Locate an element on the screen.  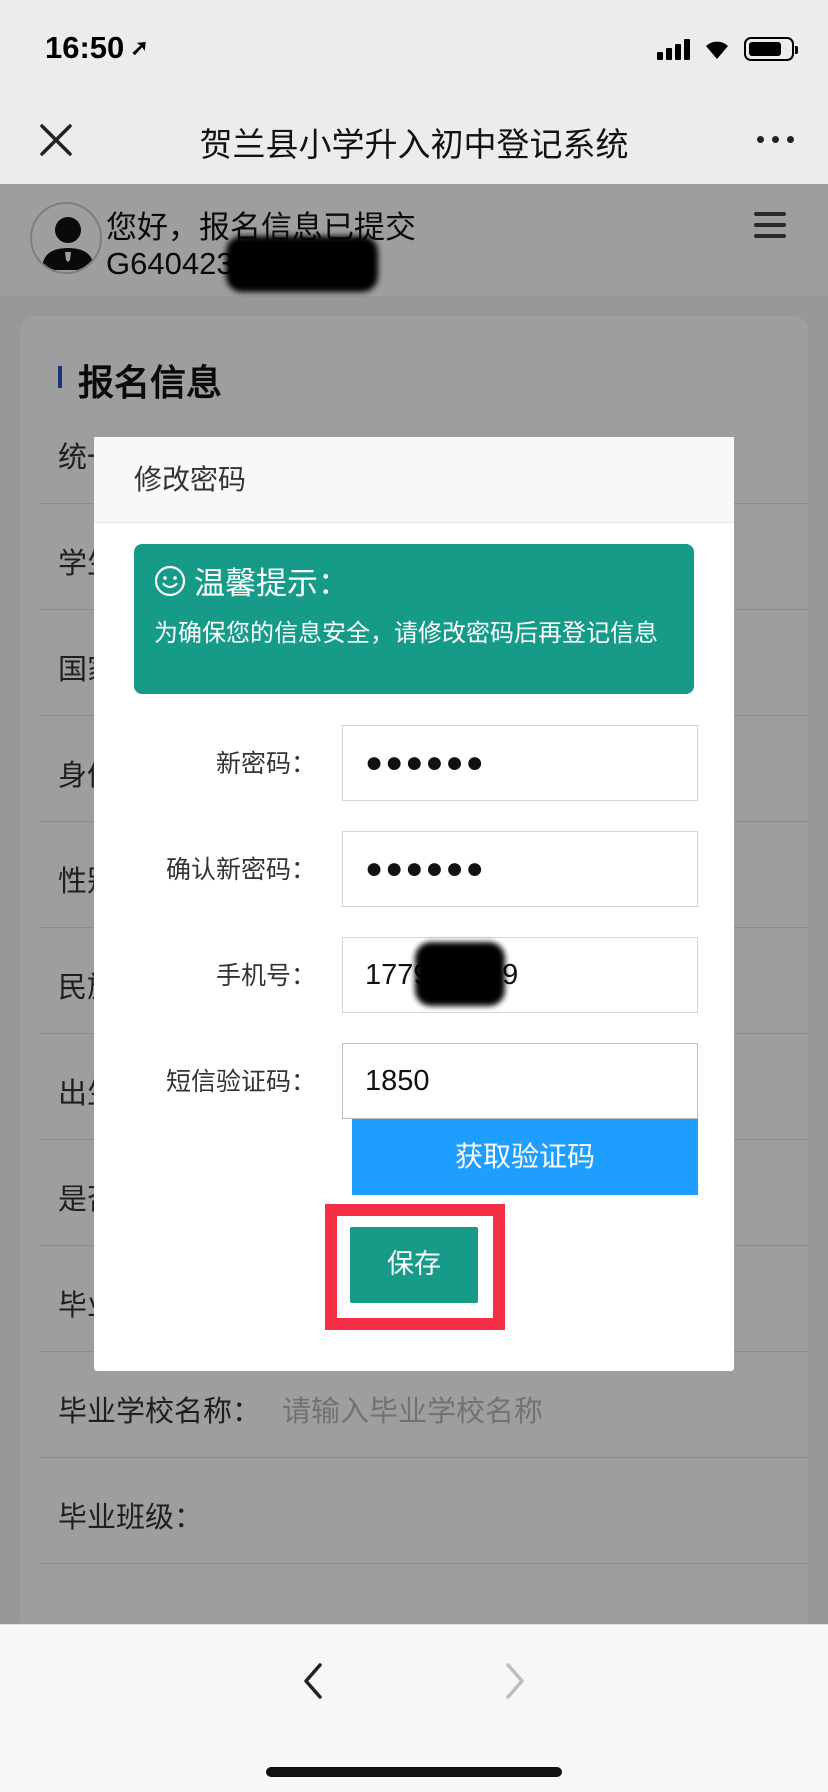
sms-code-field: 1850 is located at coordinates (520, 1081).